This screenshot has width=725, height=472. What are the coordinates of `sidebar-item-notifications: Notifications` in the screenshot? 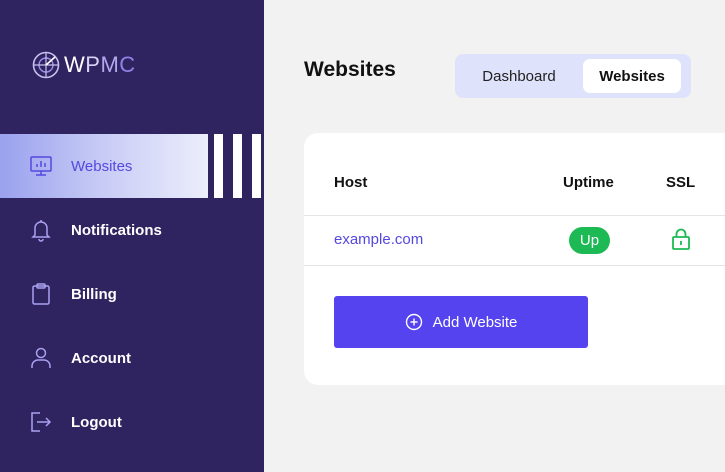 It's located at (132, 230).